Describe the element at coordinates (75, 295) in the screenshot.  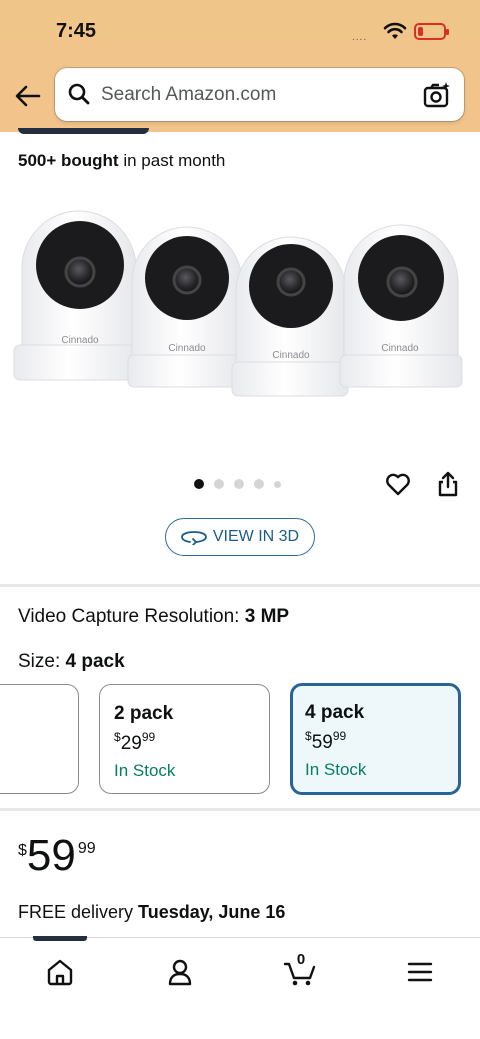
I see `camera-1: Cinnado` at that location.